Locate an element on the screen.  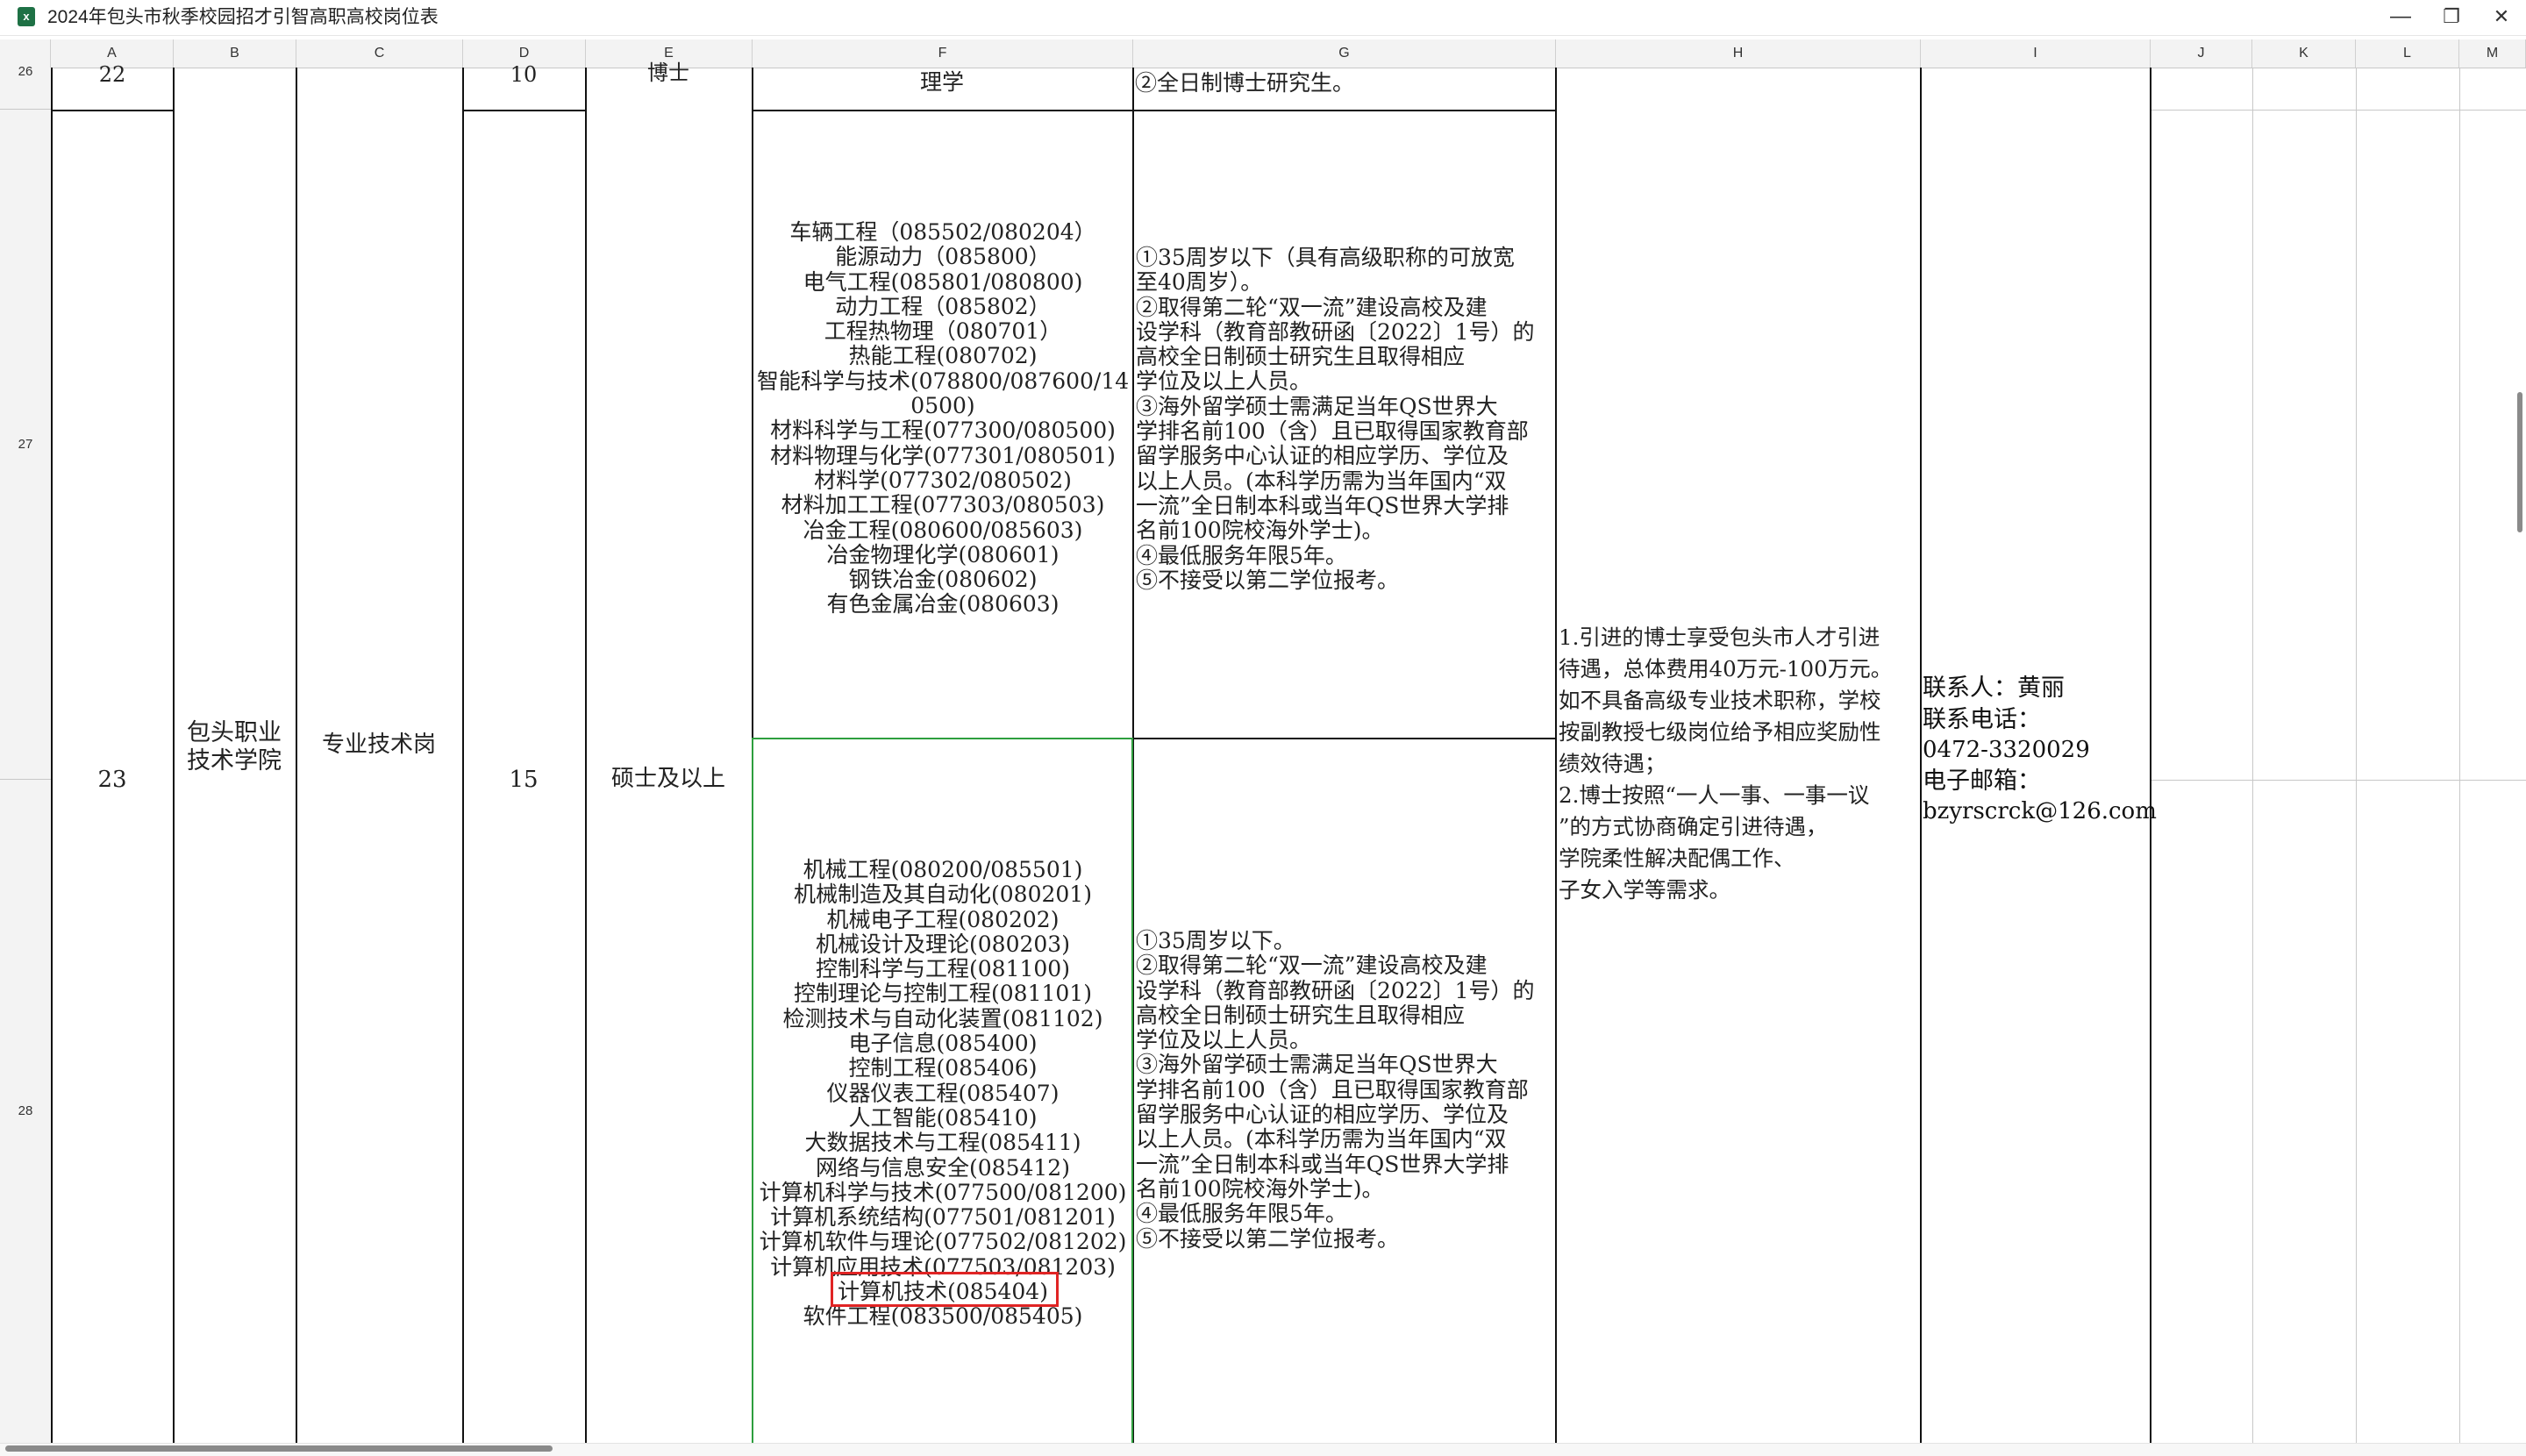
column-header-i: I is located at coordinates (2036, 53).